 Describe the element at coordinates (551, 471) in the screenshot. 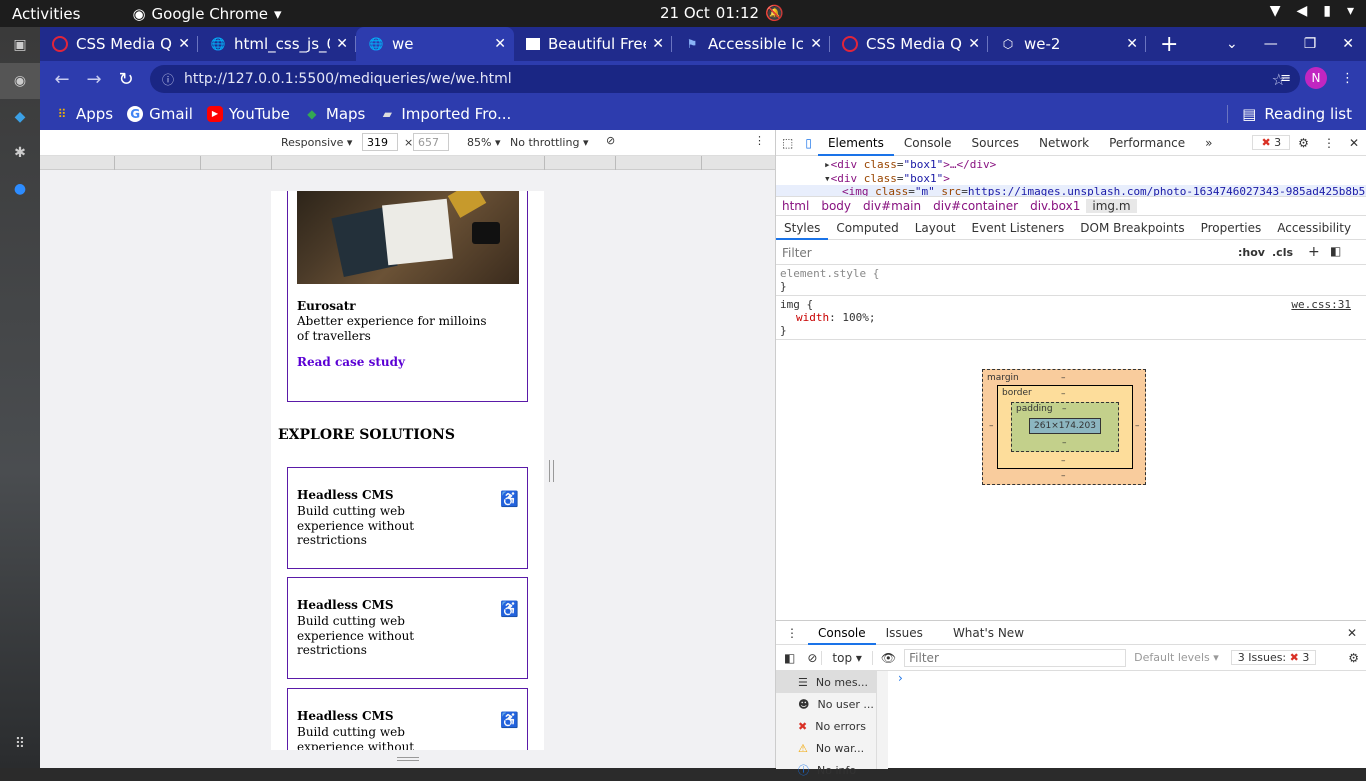

I see `resize-handle-right` at that location.